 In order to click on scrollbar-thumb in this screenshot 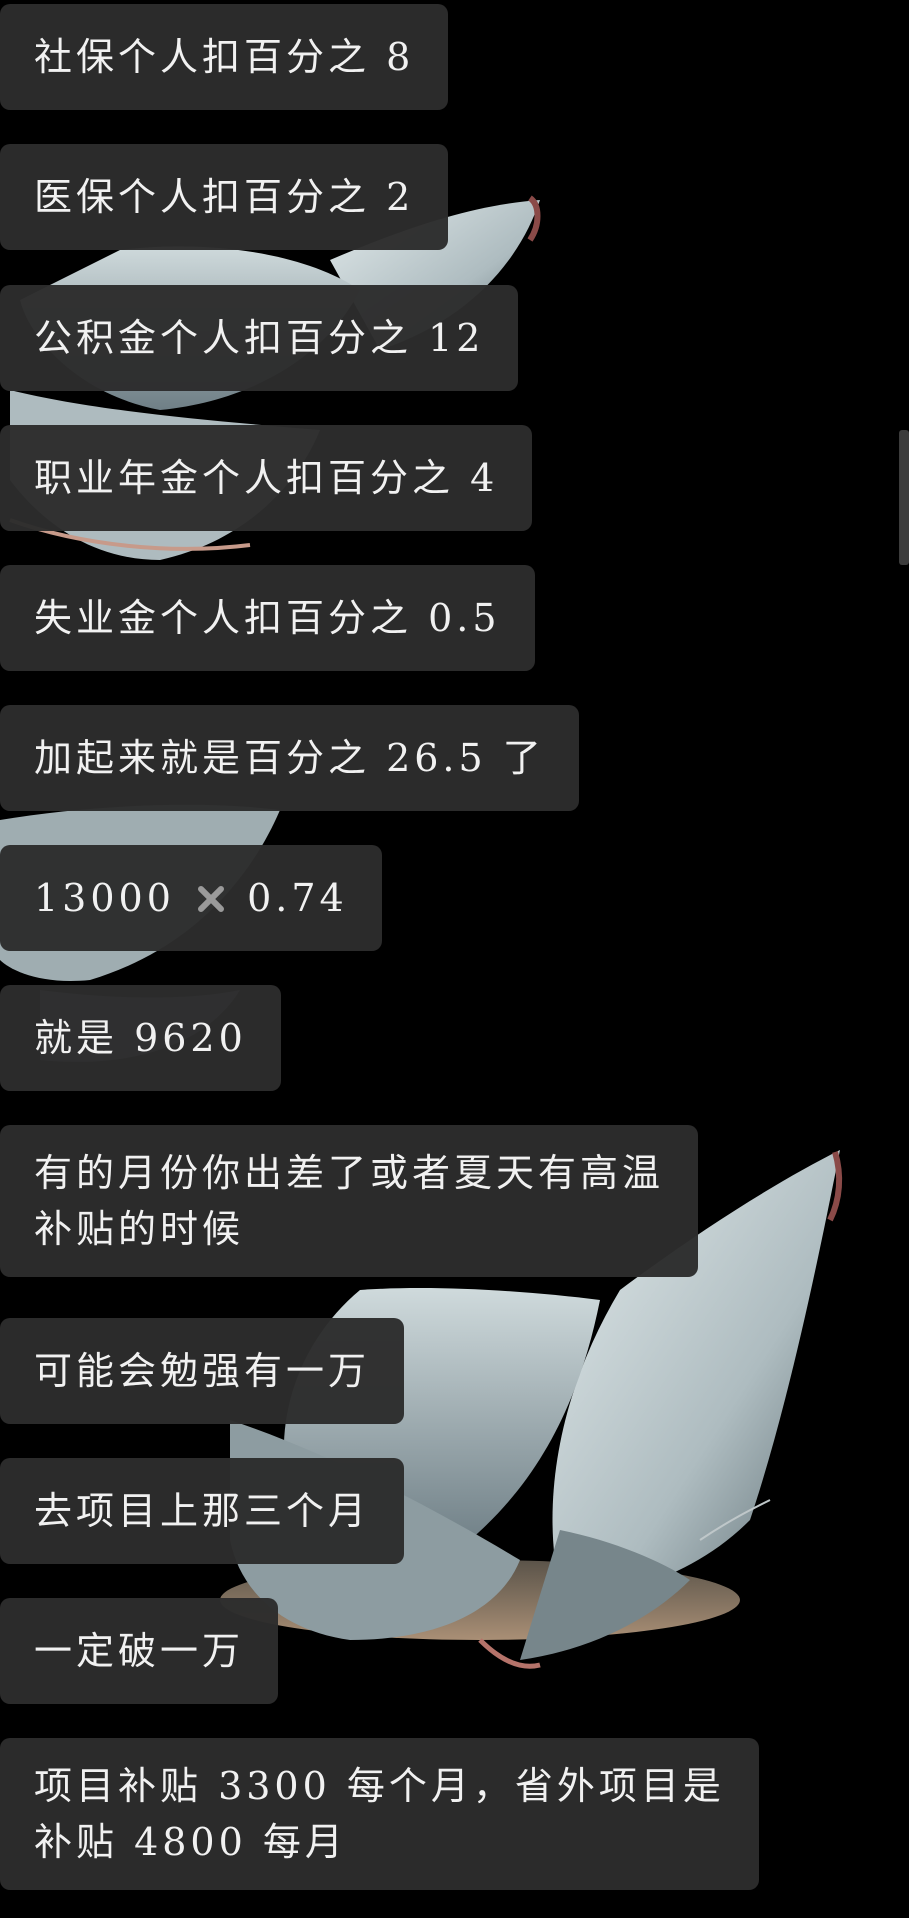, I will do `click(904, 497)`.